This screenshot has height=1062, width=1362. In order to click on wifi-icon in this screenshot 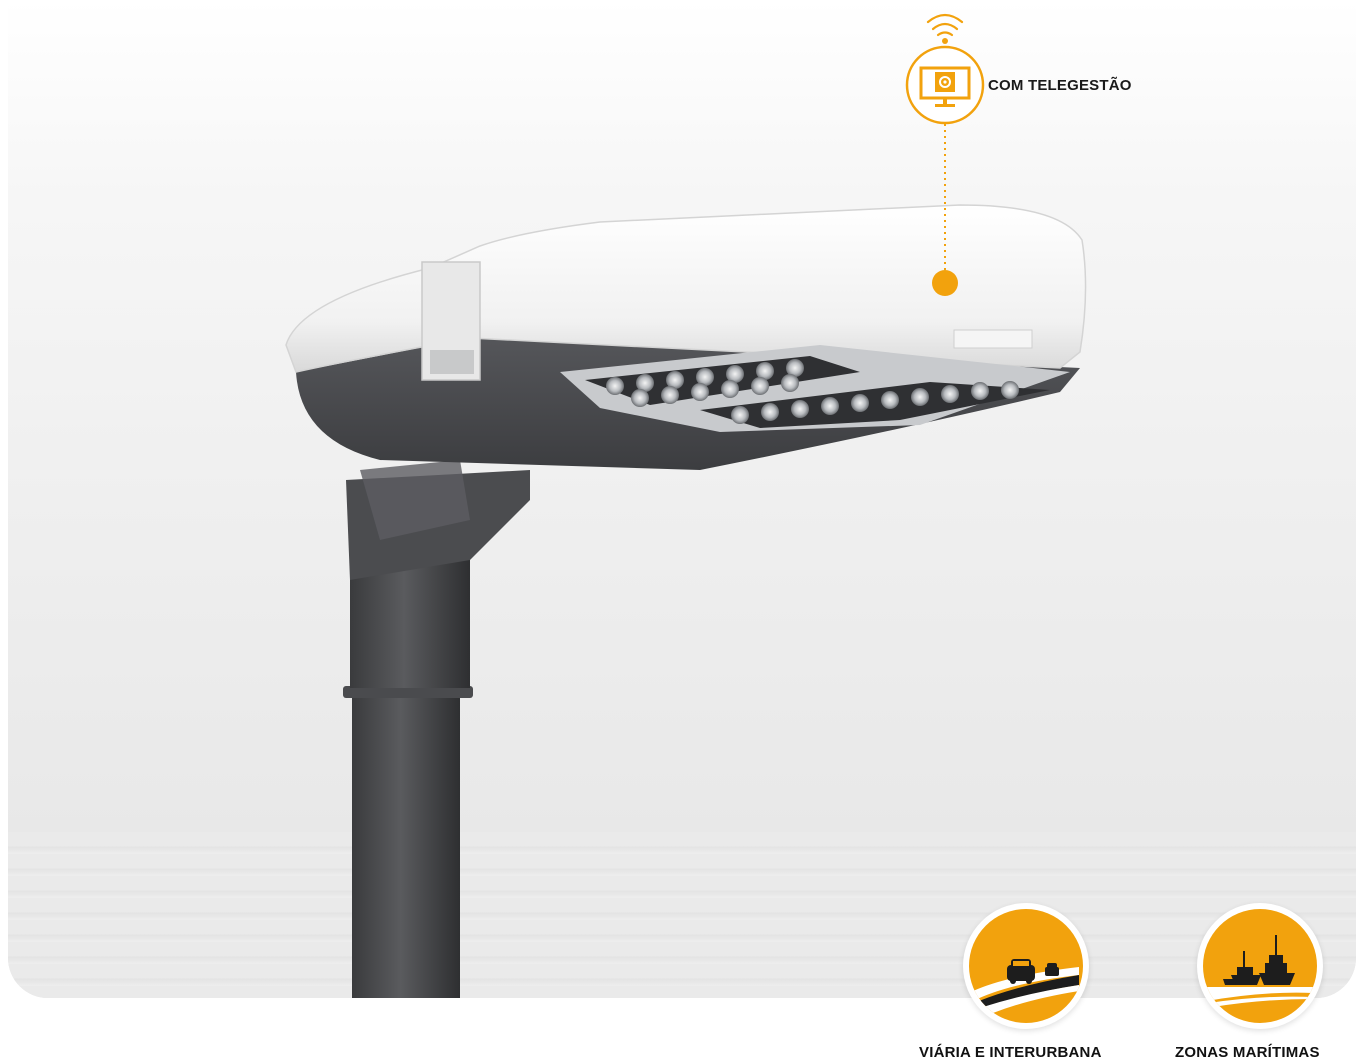, I will do `click(945, 25)`.